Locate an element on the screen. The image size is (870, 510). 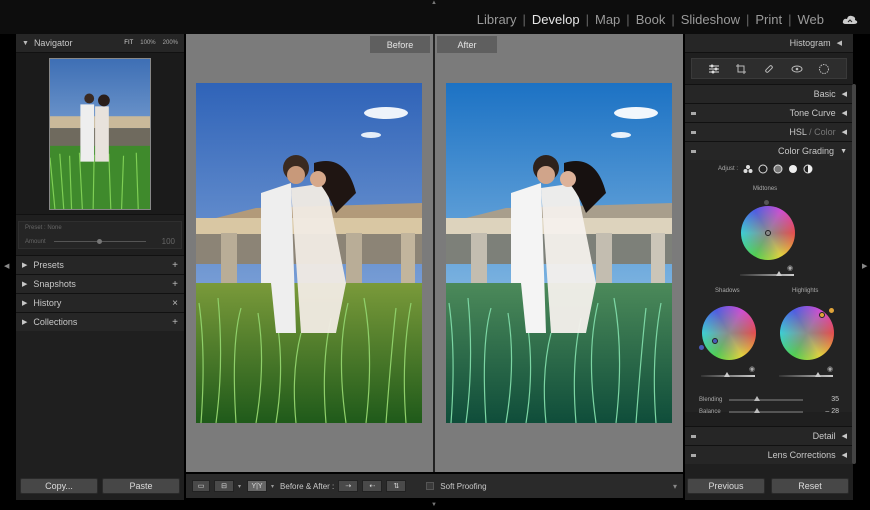
healing-icon is located at coordinates (769, 69).